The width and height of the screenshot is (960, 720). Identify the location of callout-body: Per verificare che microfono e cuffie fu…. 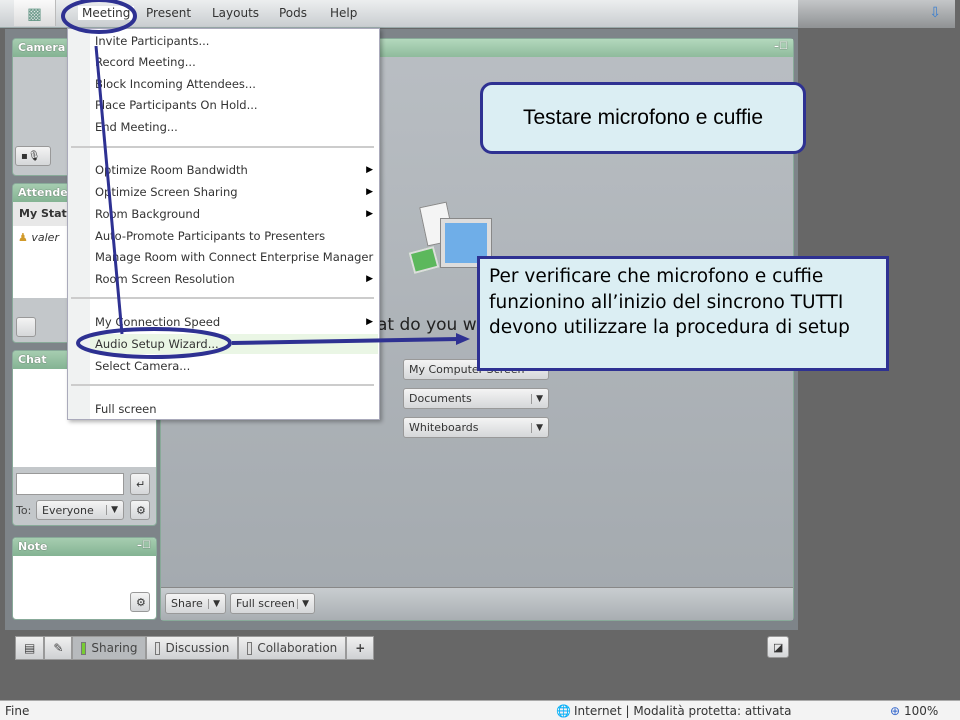
(683, 313).